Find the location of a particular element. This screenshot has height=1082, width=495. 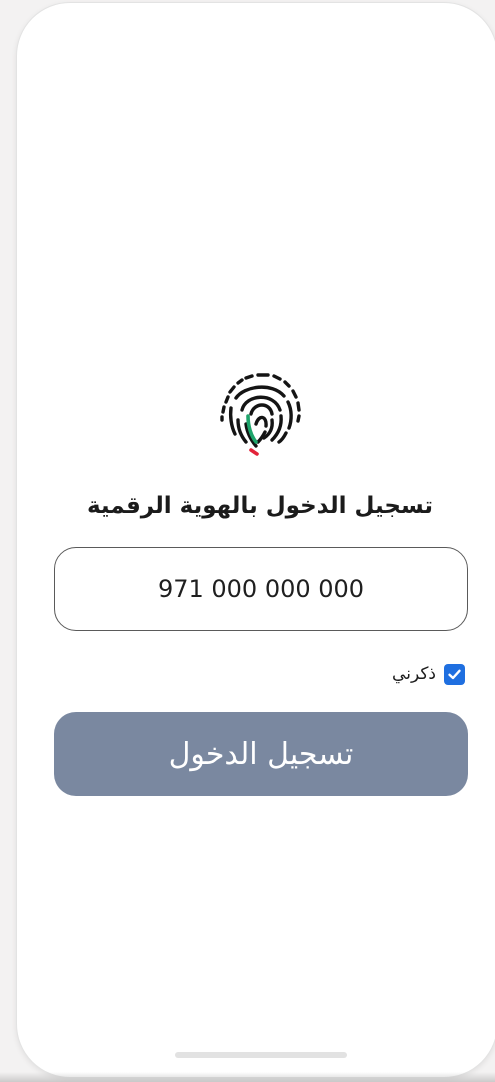

remember-me-option: ذكرني is located at coordinates (428, 674).